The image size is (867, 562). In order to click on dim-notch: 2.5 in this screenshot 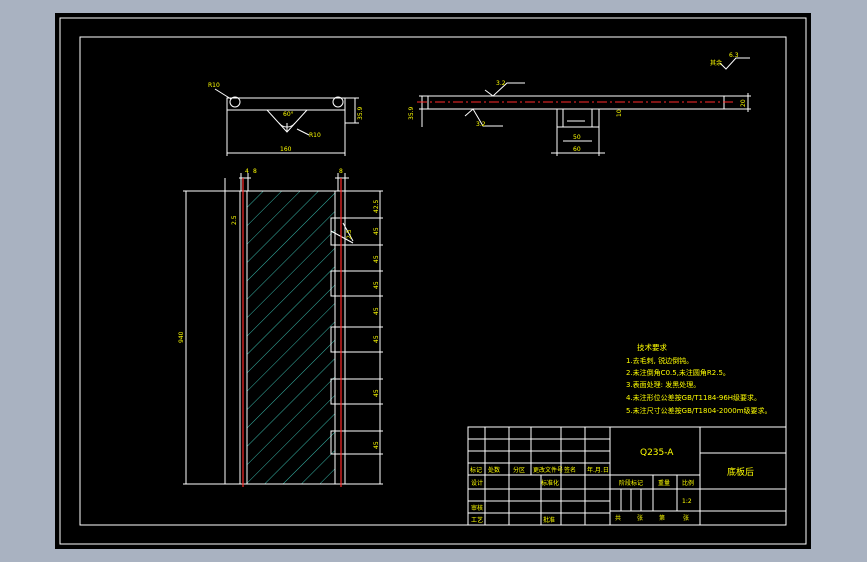, I will do `click(349, 234)`.